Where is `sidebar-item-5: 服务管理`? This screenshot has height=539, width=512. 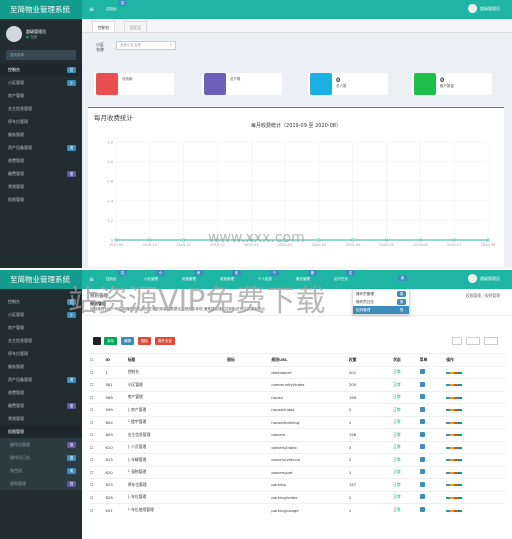
sidebar-item-5: 服务管理 is located at coordinates (41, 366).